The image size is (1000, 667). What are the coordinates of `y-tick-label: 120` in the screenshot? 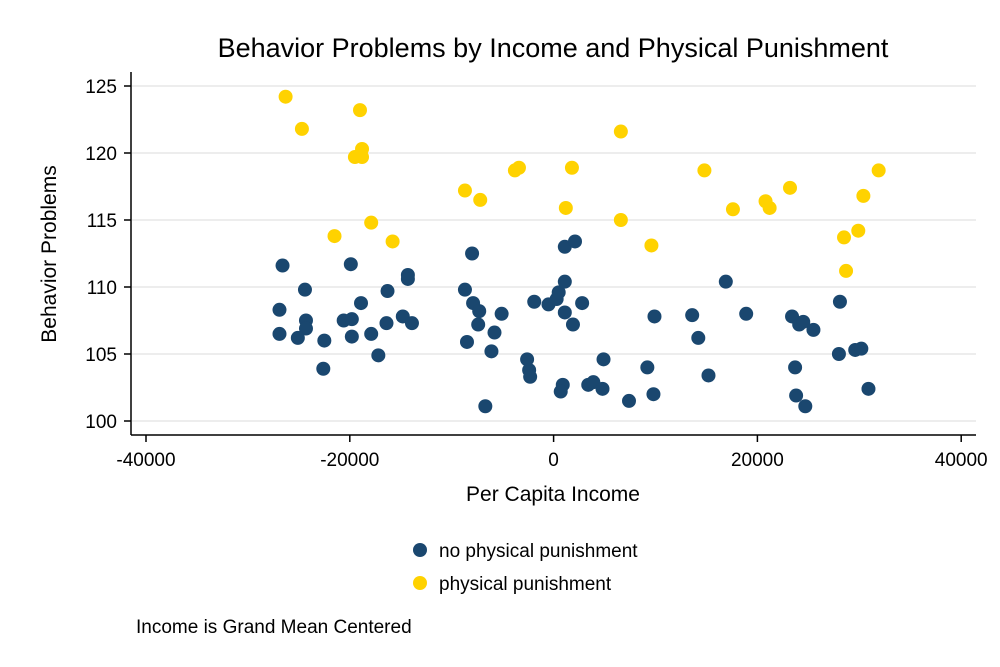 It's located at (101, 154).